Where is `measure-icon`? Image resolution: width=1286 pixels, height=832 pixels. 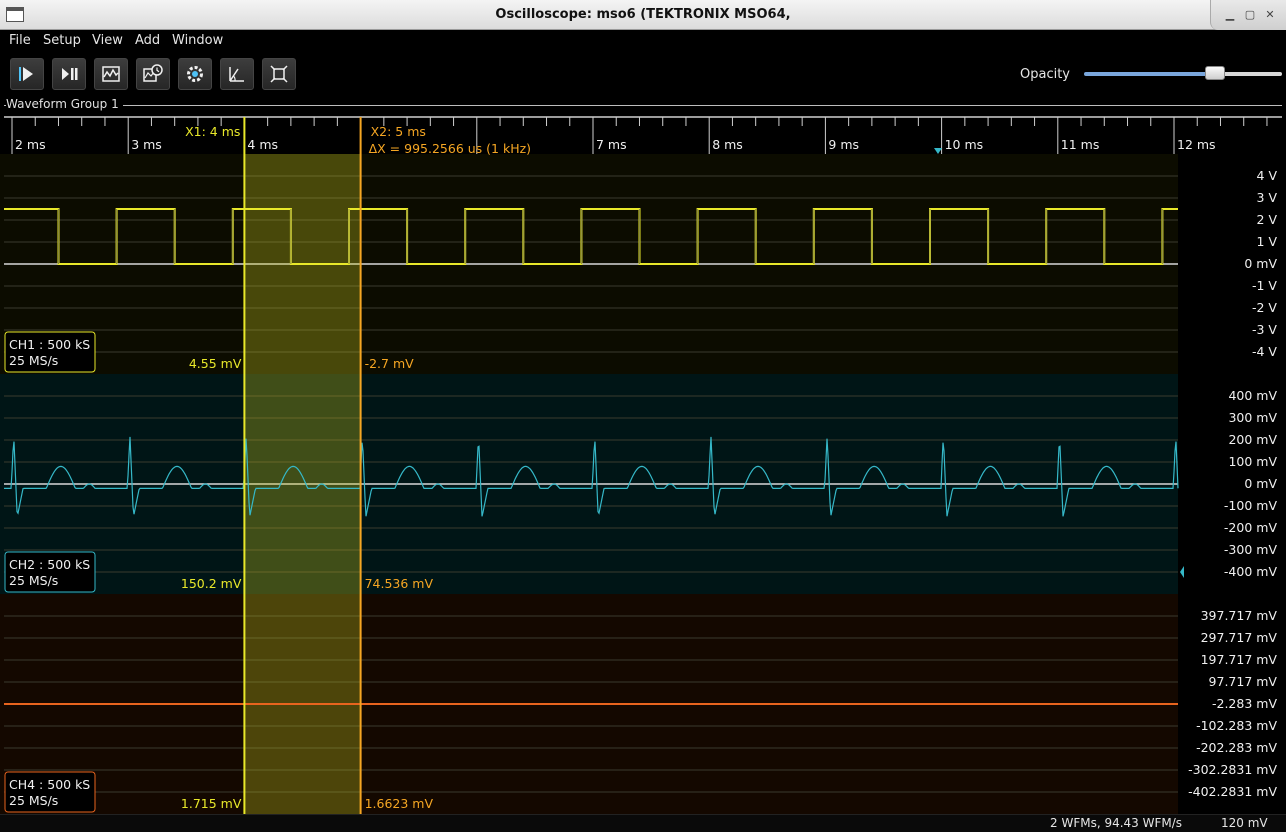 measure-icon is located at coordinates (236, 74).